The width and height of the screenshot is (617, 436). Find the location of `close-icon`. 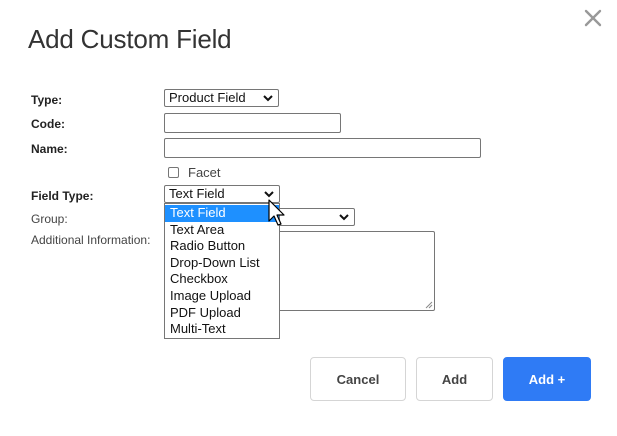

close-icon is located at coordinates (593, 18).